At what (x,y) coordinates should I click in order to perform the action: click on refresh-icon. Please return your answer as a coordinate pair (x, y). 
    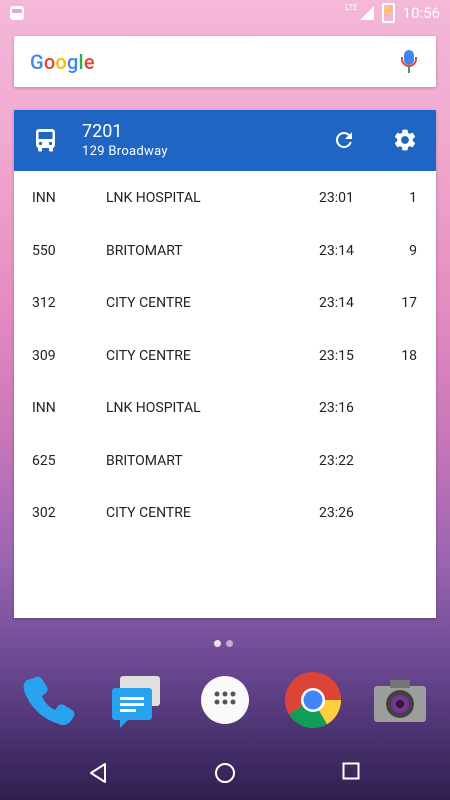
    Looking at the image, I should click on (344, 140).